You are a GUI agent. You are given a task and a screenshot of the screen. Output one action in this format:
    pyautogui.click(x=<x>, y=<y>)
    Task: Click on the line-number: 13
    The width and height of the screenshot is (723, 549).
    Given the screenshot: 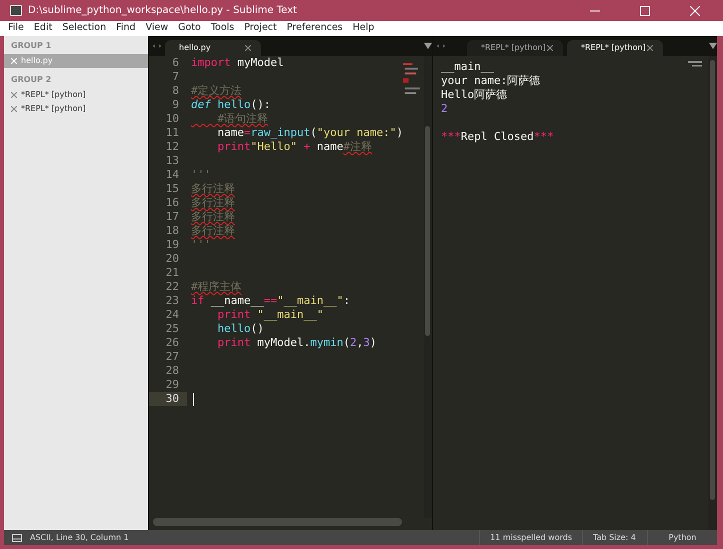 What is the action you would take?
    pyautogui.click(x=172, y=161)
    